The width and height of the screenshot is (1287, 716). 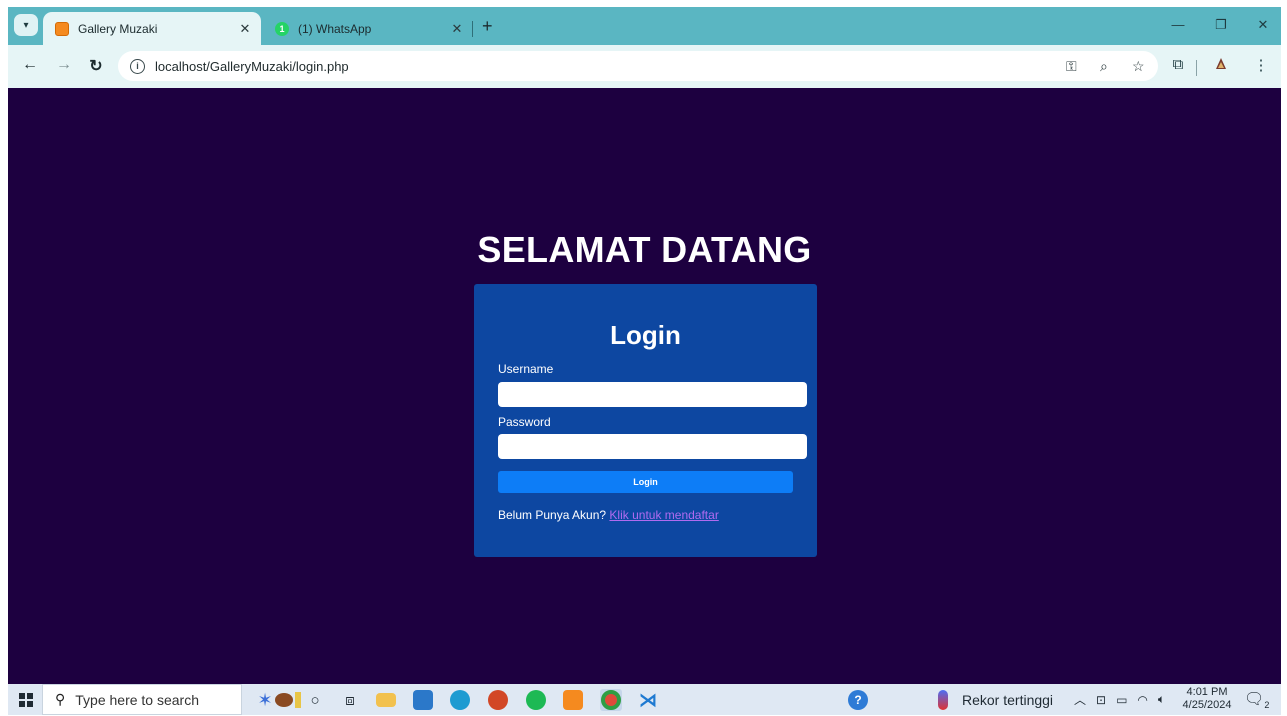 What do you see at coordinates (573, 700) in the screenshot?
I see `xampp-icon` at bounding box center [573, 700].